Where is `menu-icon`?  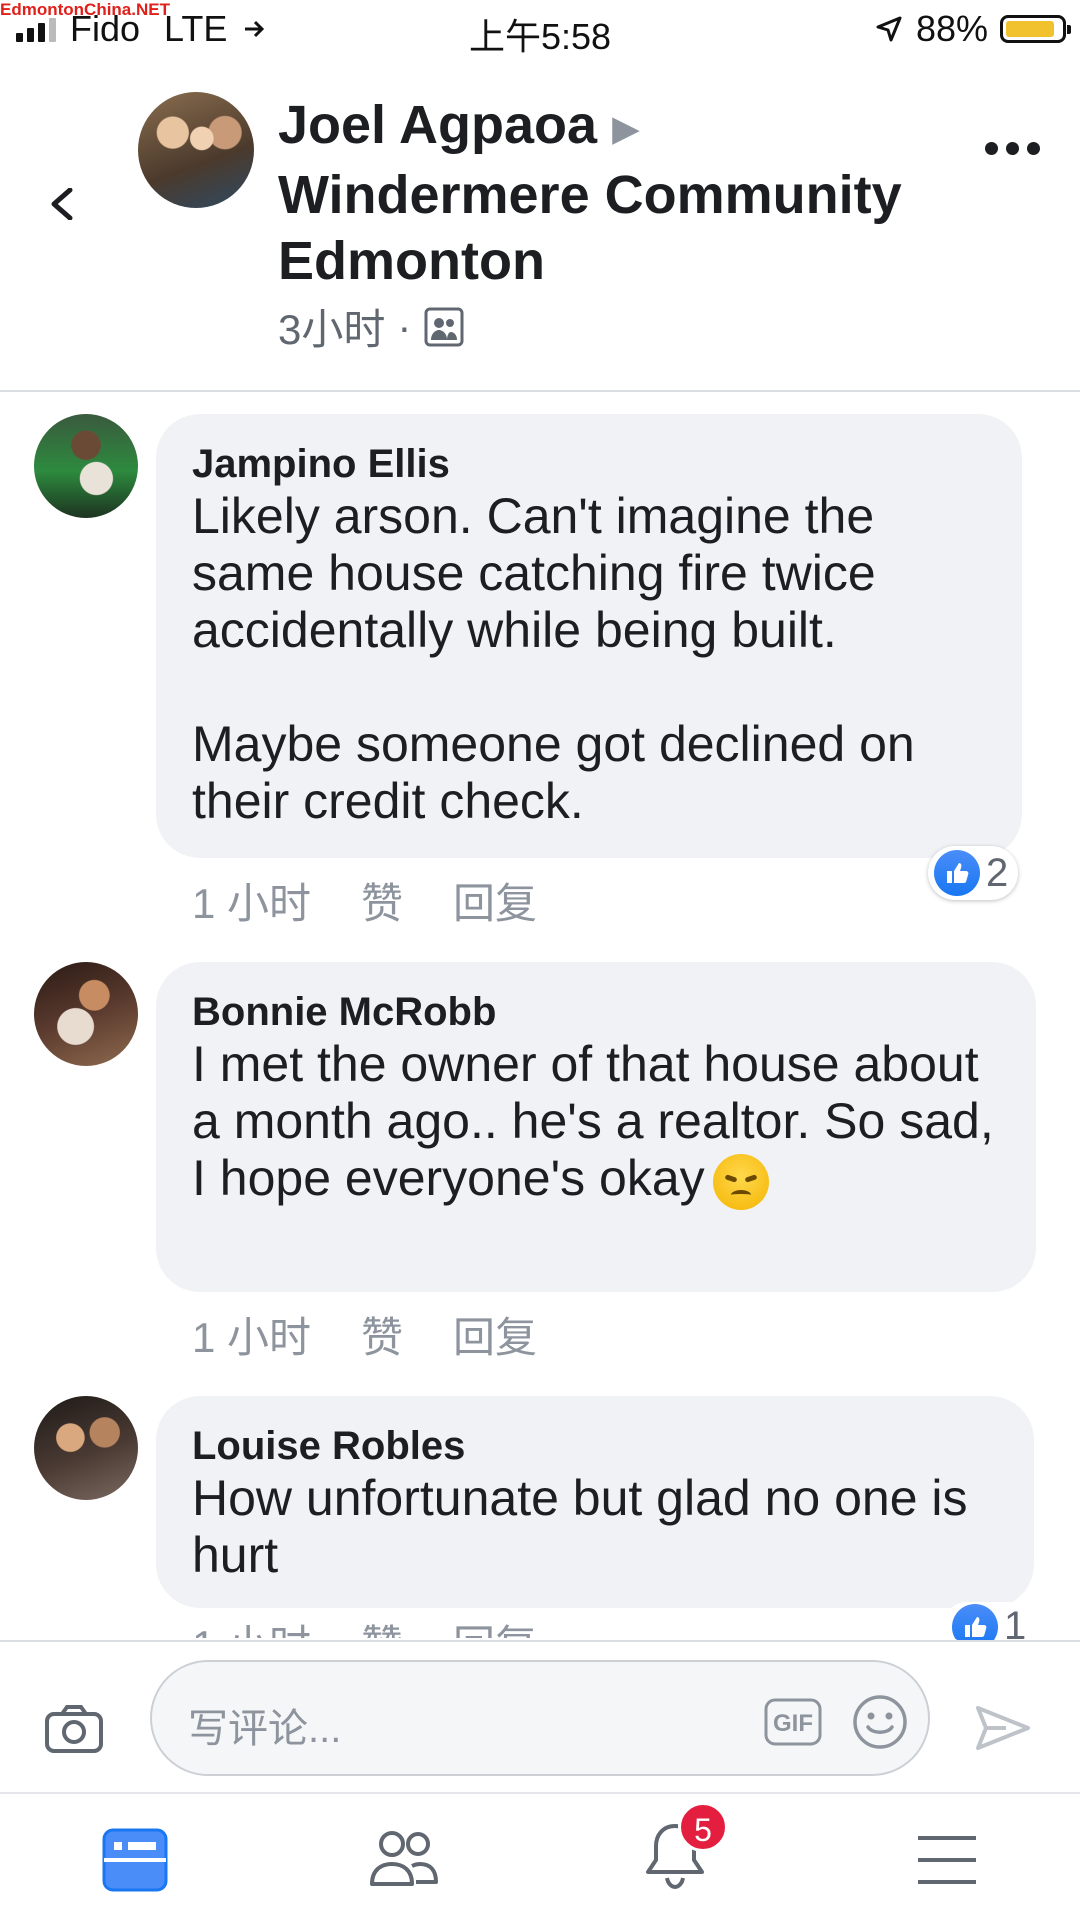
menu-icon is located at coordinates (947, 1860).